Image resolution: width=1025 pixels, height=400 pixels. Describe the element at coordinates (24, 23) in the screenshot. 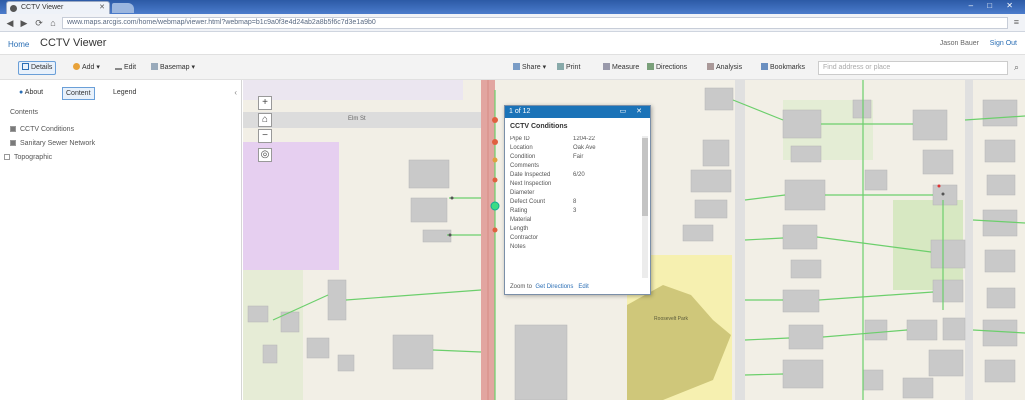

I see `forward-icon: ▶` at that location.